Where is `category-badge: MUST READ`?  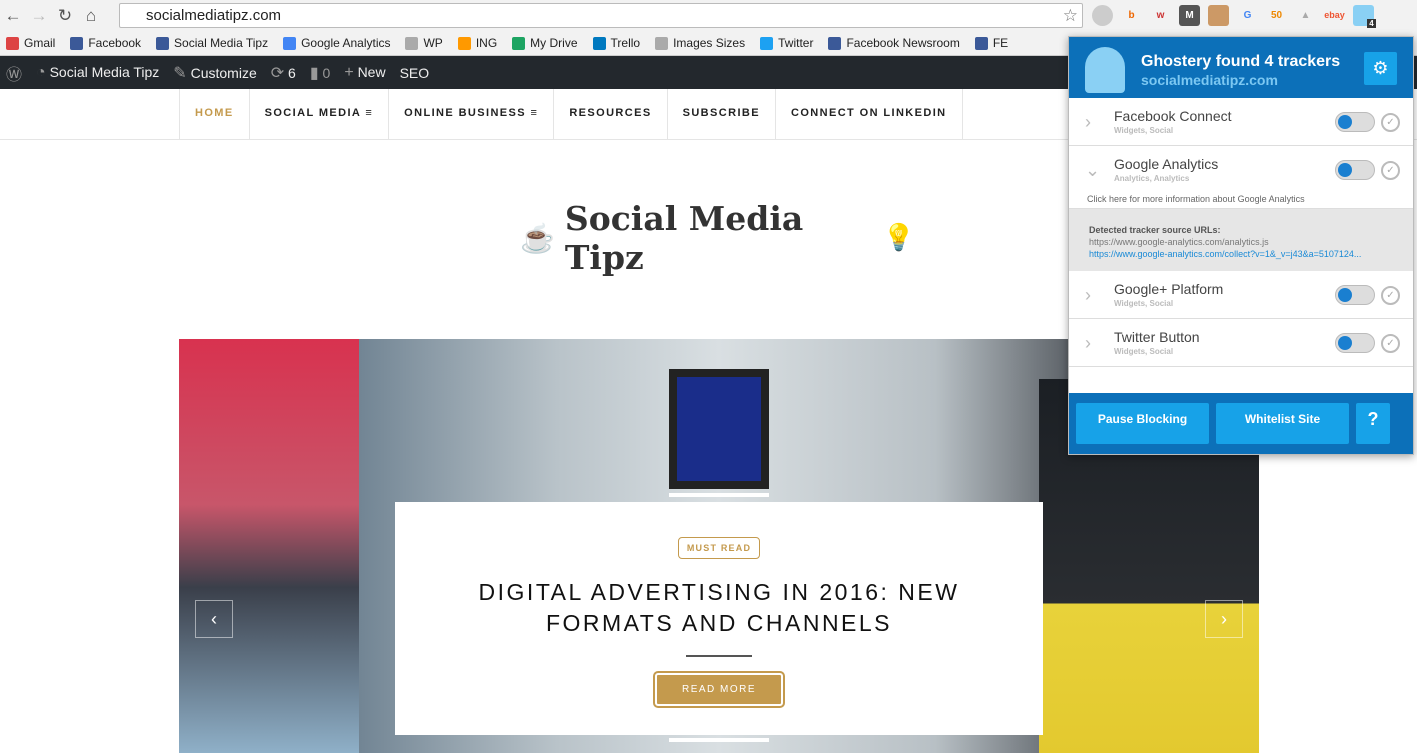 category-badge: MUST READ is located at coordinates (719, 548).